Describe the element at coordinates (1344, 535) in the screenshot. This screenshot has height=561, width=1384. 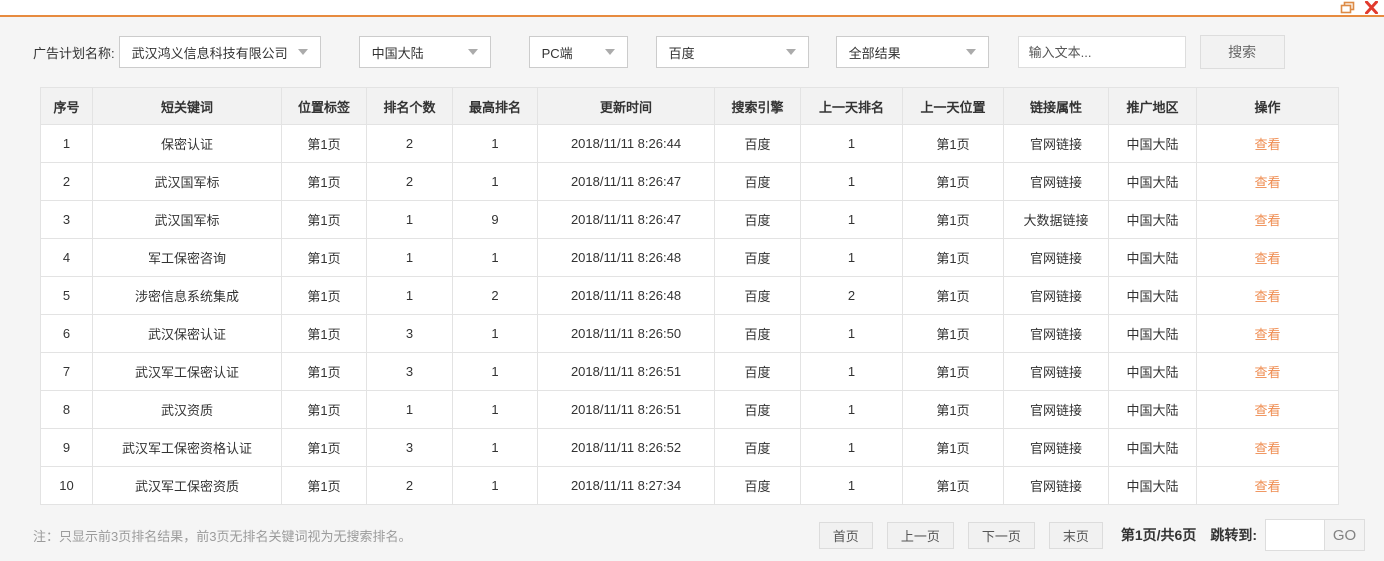
I see `go-button: GO` at that location.